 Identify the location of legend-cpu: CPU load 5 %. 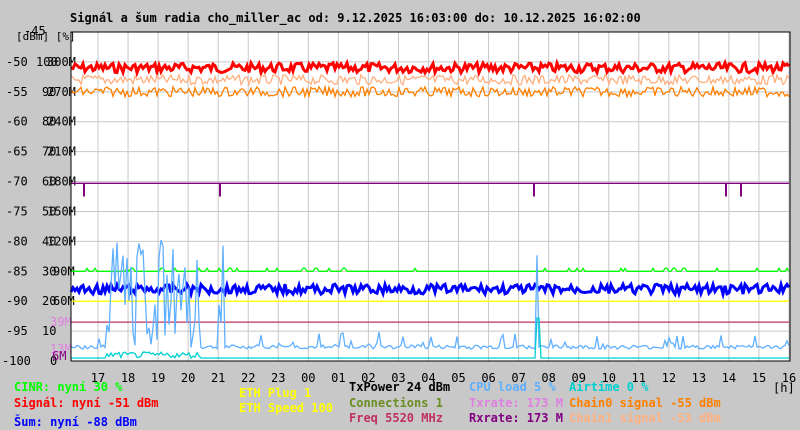
(512, 387).